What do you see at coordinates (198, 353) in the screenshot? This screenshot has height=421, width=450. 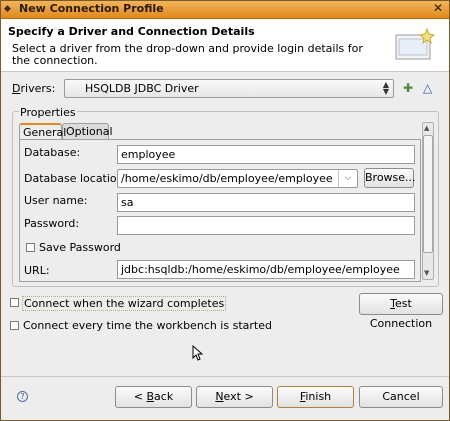 I see `mouse-cursor-icon` at bounding box center [198, 353].